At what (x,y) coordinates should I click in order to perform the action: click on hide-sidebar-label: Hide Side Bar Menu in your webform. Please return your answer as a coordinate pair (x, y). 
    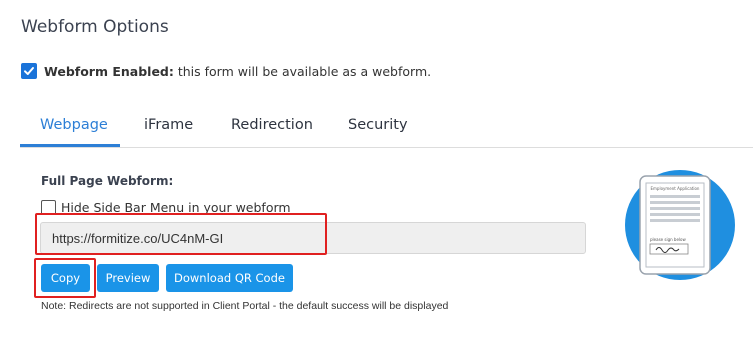
    Looking at the image, I should click on (176, 207).